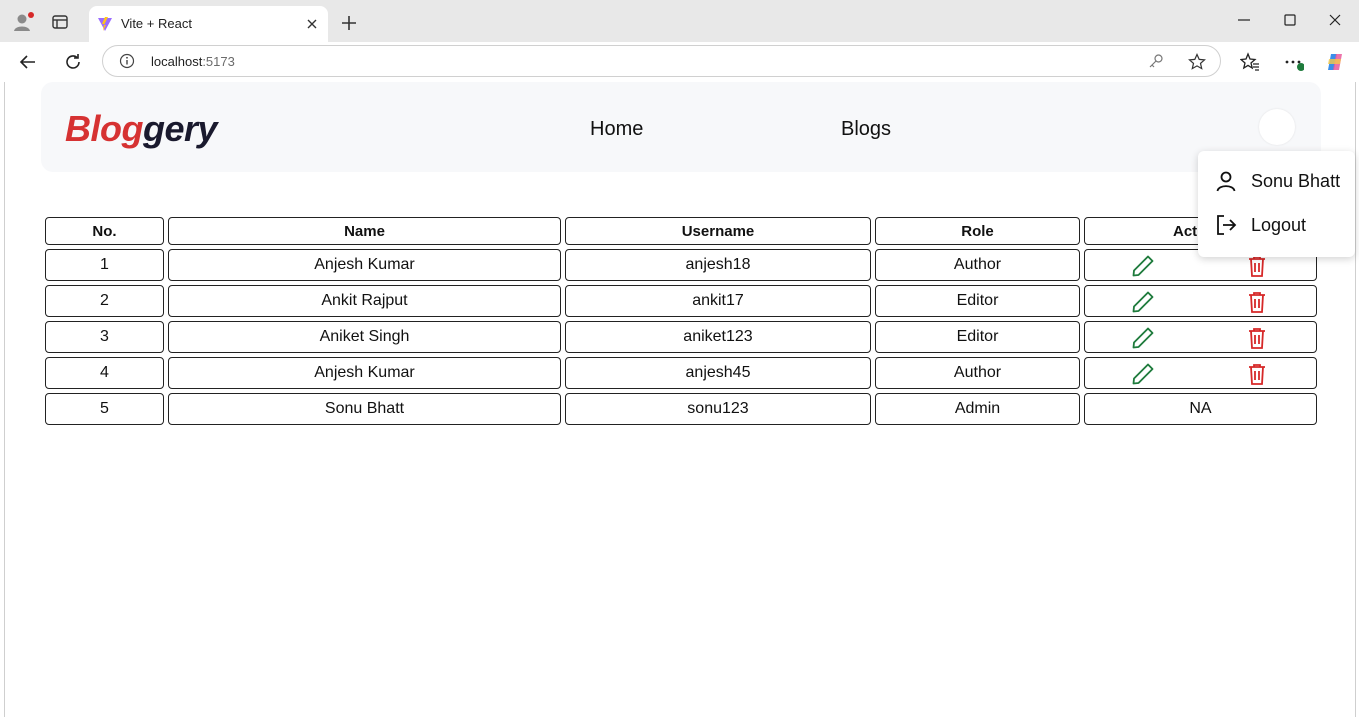  Describe the element at coordinates (127, 61) in the screenshot. I see `site-info-icon` at that location.